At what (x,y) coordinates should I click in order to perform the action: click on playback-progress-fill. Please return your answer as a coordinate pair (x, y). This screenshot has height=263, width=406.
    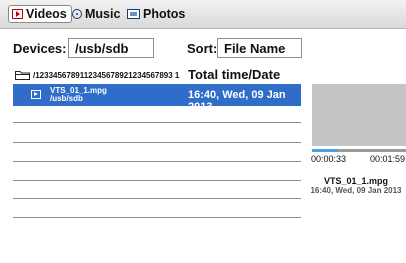
    Looking at the image, I should click on (325, 150).